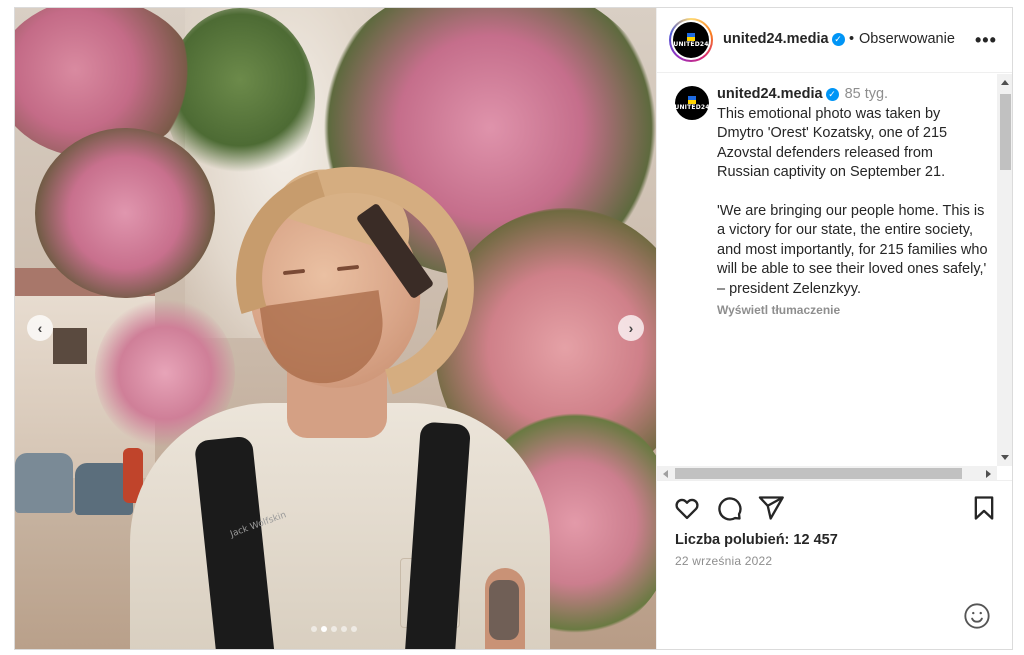 The image size is (1024, 655). I want to click on header-username: united24.media, so click(776, 39).